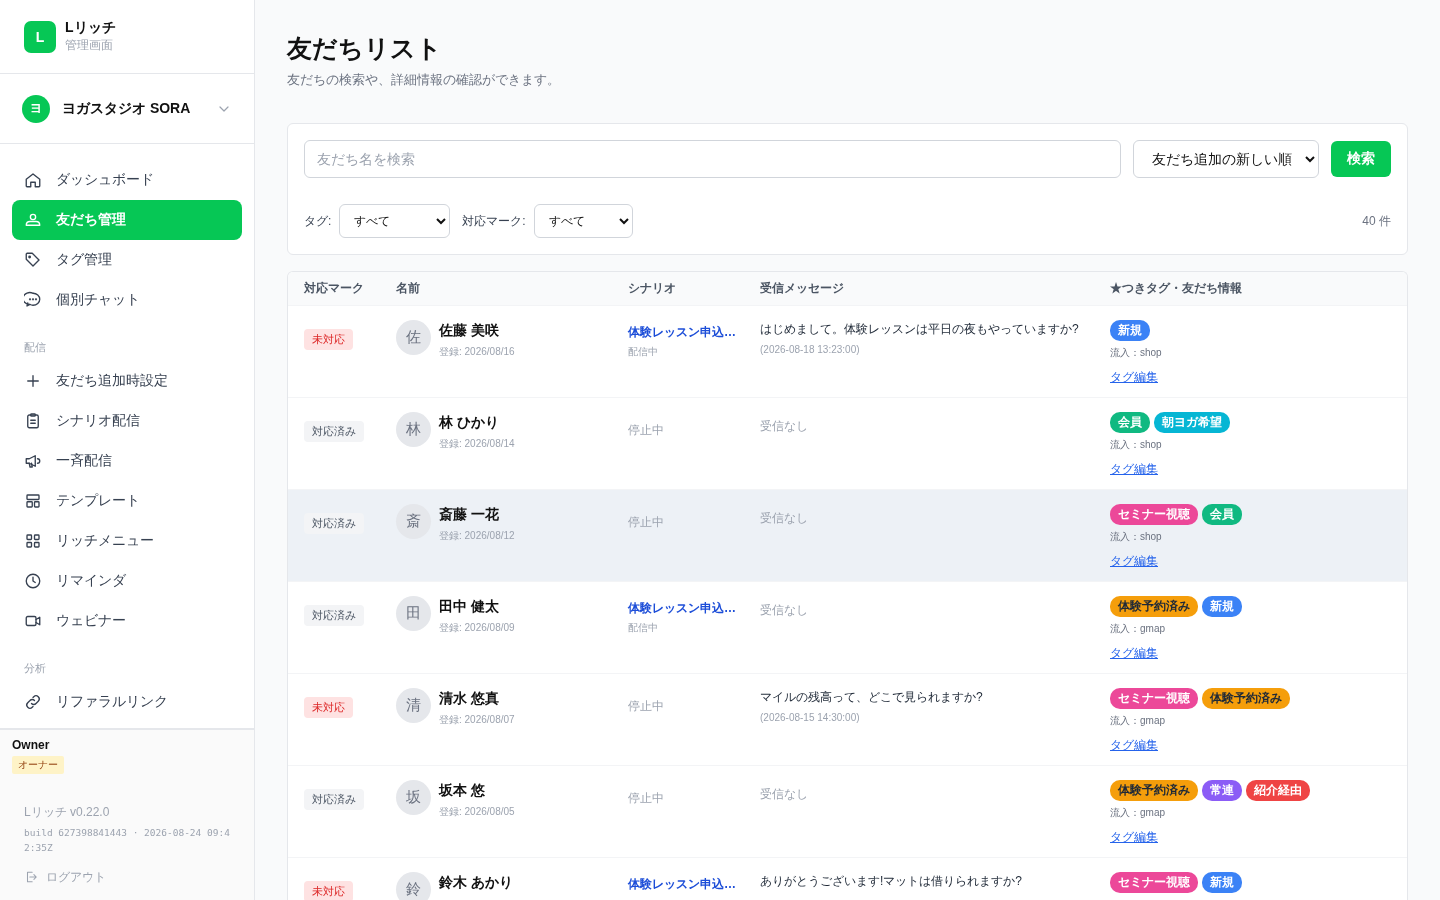 The height and width of the screenshot is (900, 1440). I want to click on app-subtitle: 管理画面, so click(89, 45).